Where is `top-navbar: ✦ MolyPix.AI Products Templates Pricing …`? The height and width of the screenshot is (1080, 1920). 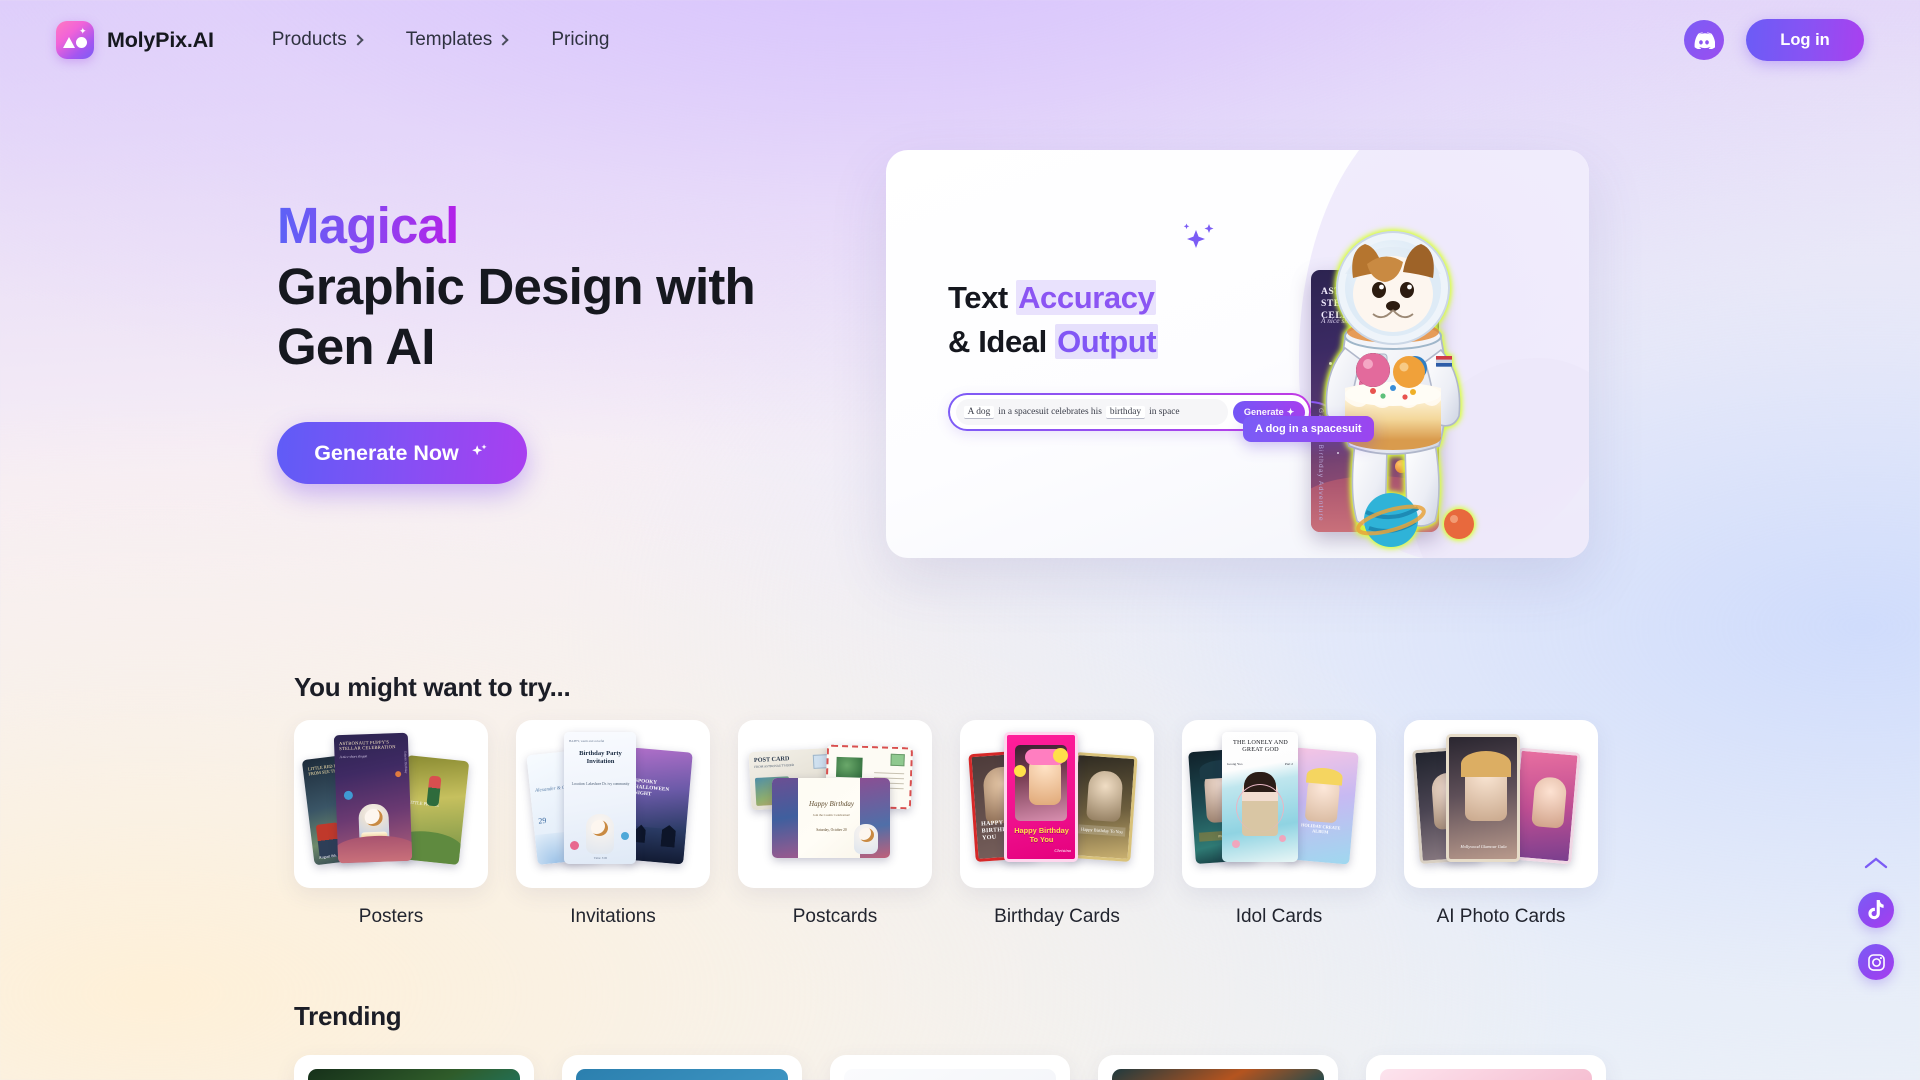 top-navbar: ✦ MolyPix.AI Products Templates Pricing … is located at coordinates (960, 40).